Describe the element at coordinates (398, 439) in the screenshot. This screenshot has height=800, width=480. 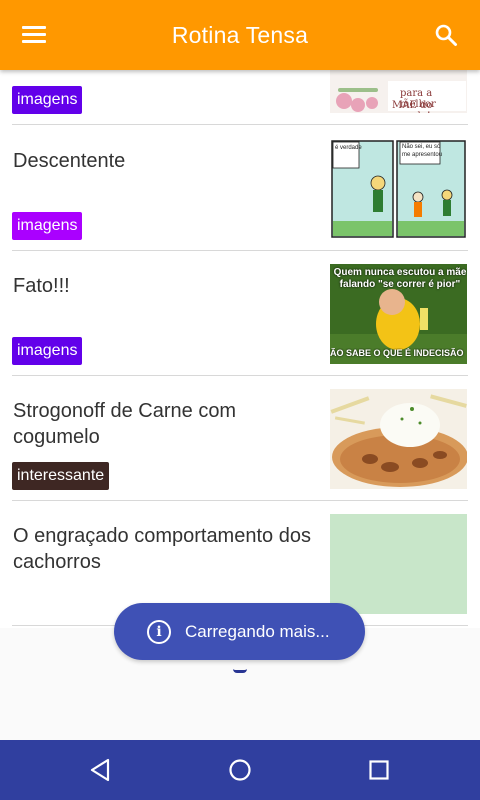
I see `item-thumbnail` at that location.